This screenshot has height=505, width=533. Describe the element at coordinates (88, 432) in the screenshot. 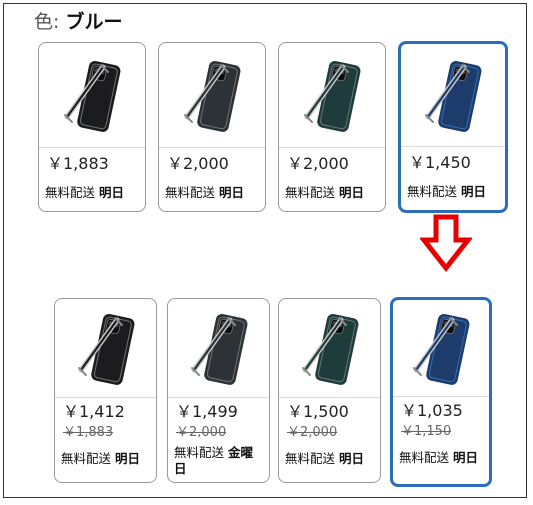

I see `original-price: ￥1,883` at that location.